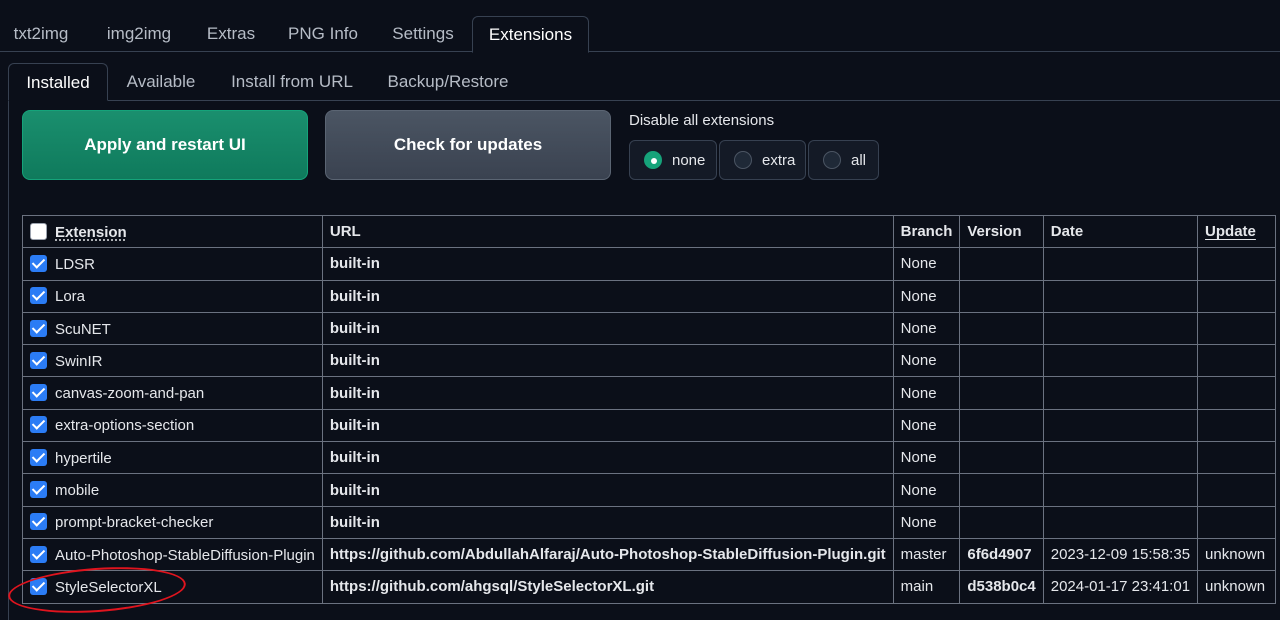 The width and height of the screenshot is (1280, 620). What do you see at coordinates (779, 160) in the screenshot?
I see `radio-extra-label: extra` at bounding box center [779, 160].